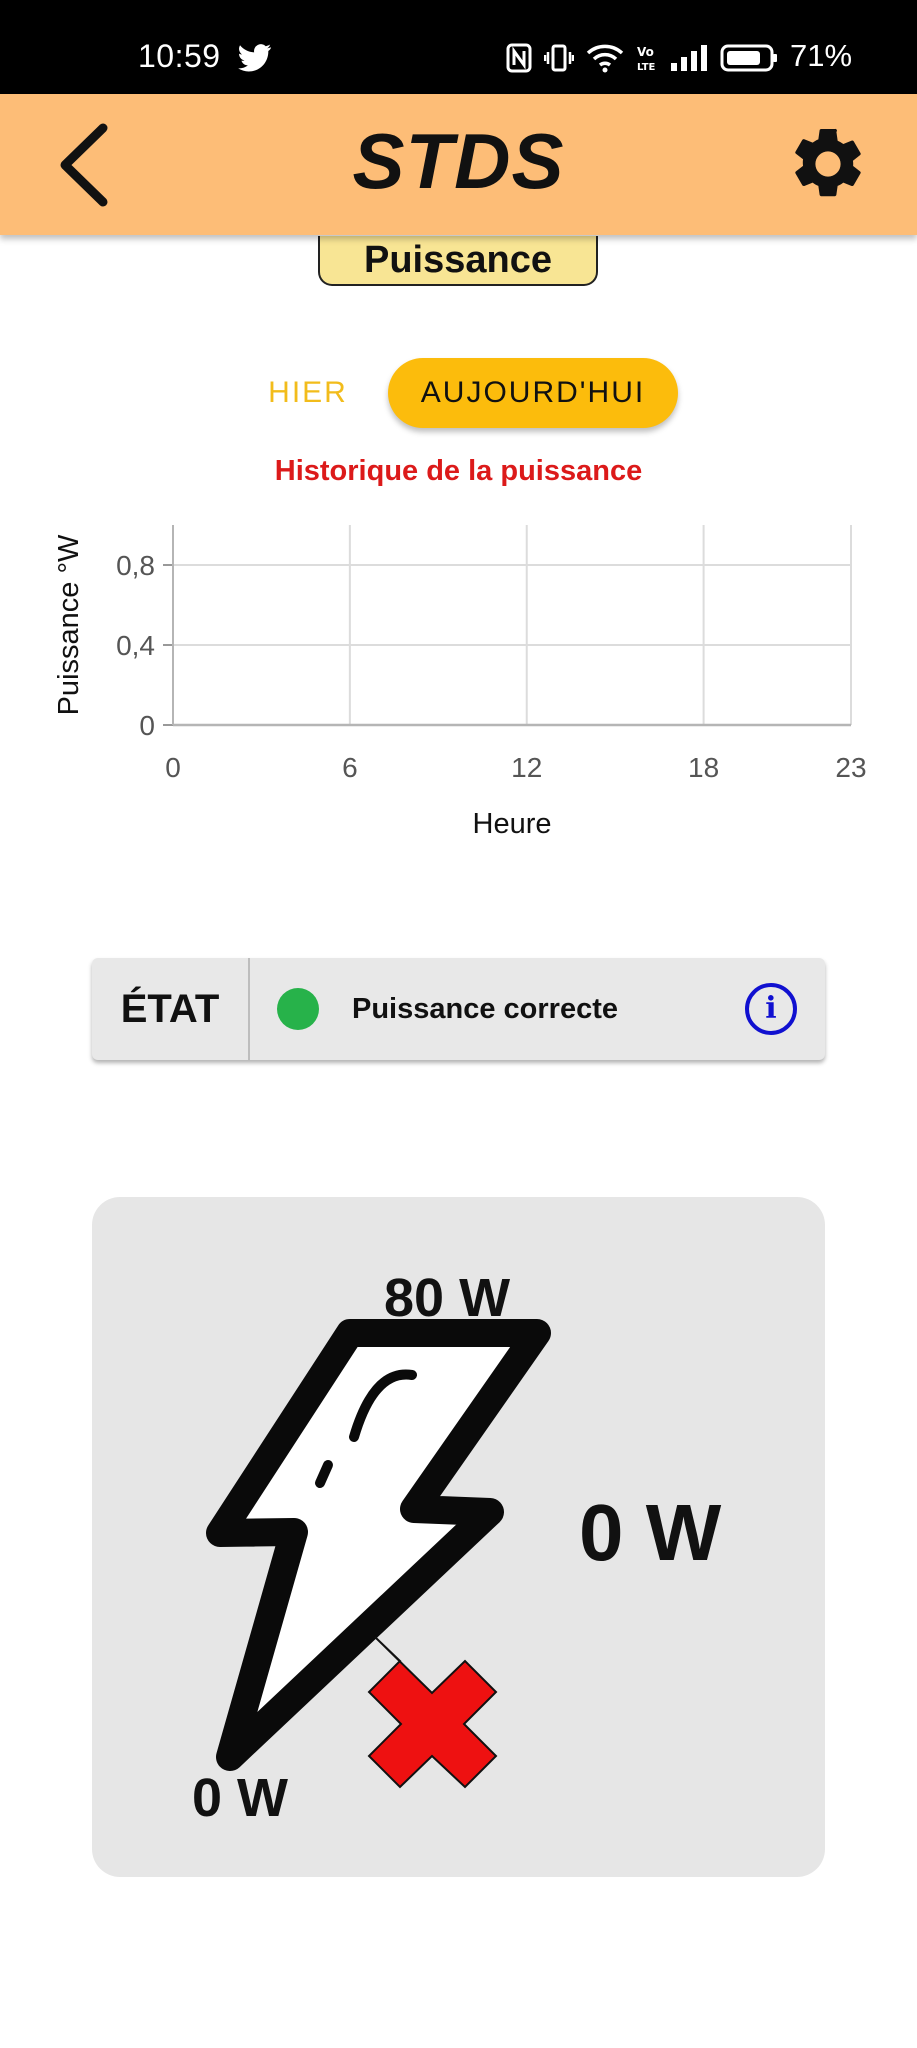  Describe the element at coordinates (308, 393) in the screenshot. I see `yesterday-button: HIER` at that location.